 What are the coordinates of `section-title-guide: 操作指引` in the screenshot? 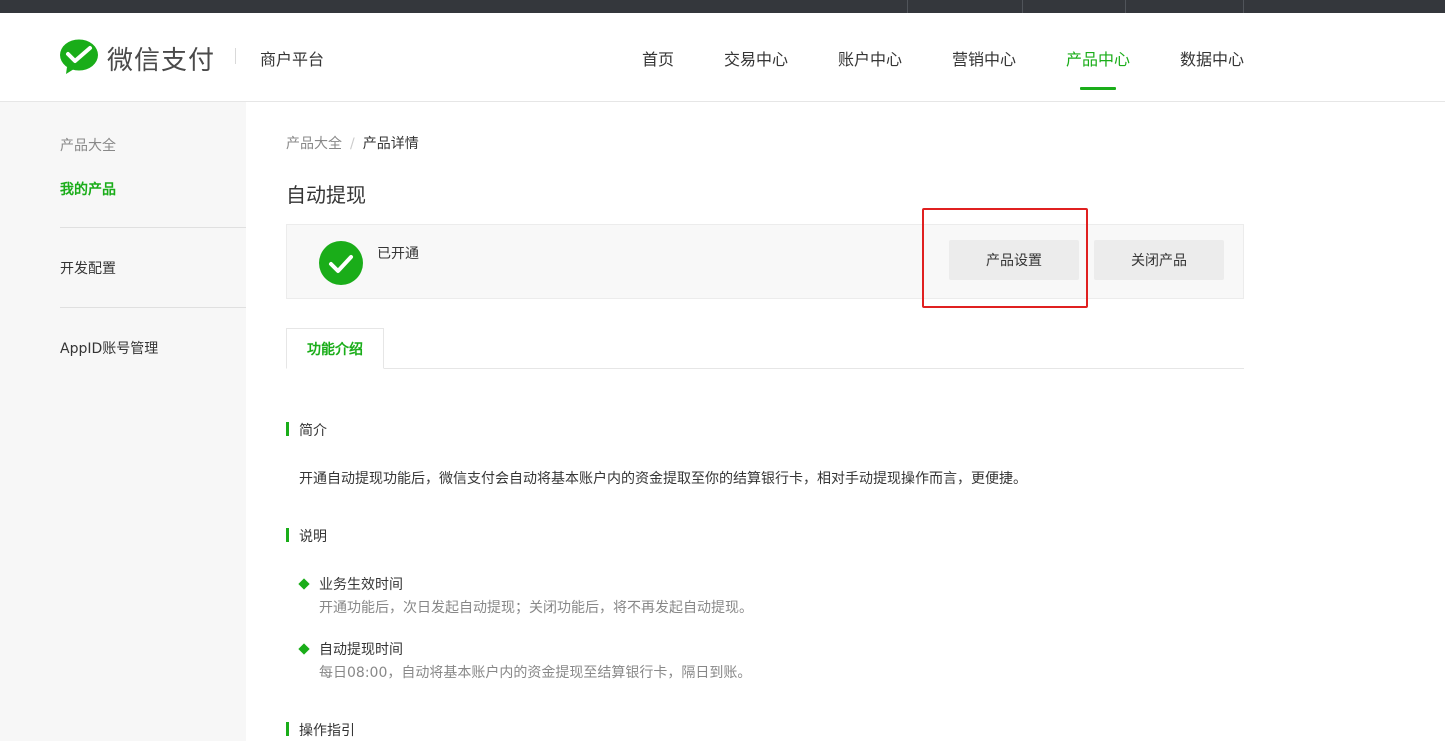 It's located at (320, 730).